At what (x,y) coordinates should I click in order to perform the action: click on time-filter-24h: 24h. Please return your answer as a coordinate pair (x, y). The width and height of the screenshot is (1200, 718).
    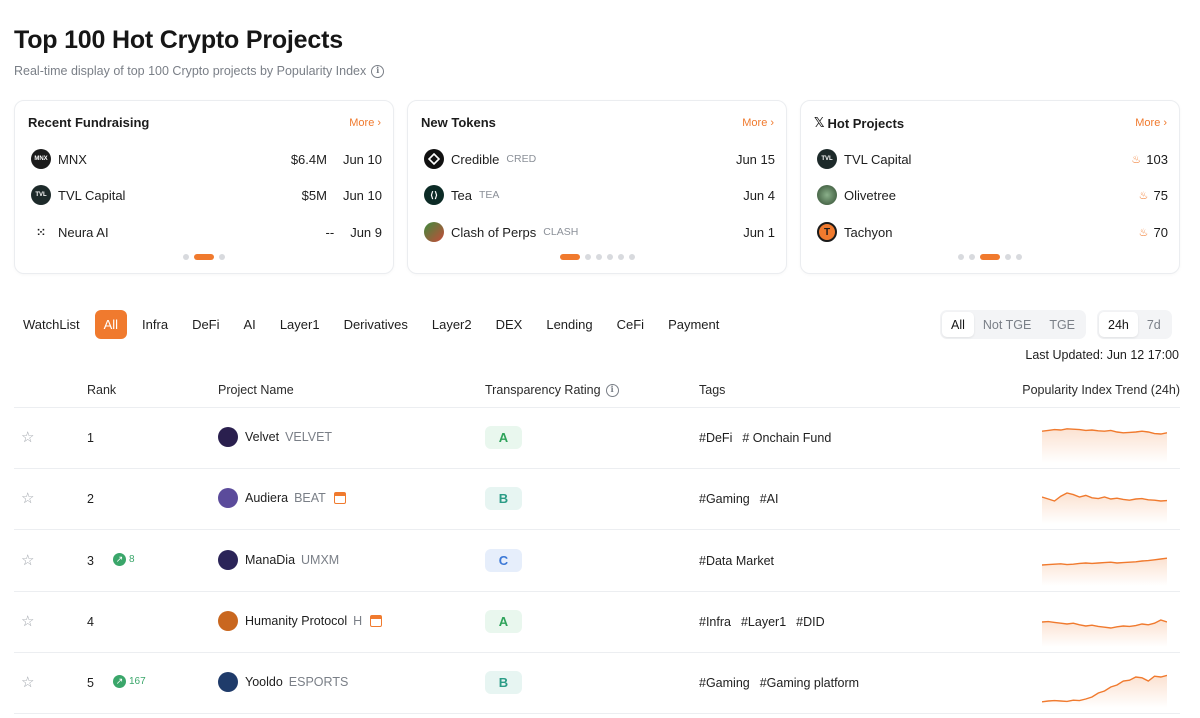
    Looking at the image, I should click on (1118, 324).